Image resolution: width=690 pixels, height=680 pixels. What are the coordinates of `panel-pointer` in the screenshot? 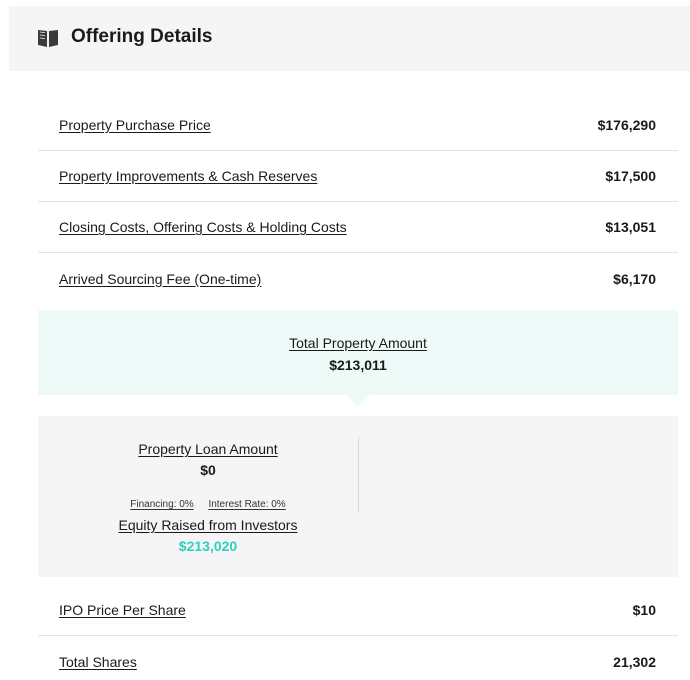 It's located at (358, 401).